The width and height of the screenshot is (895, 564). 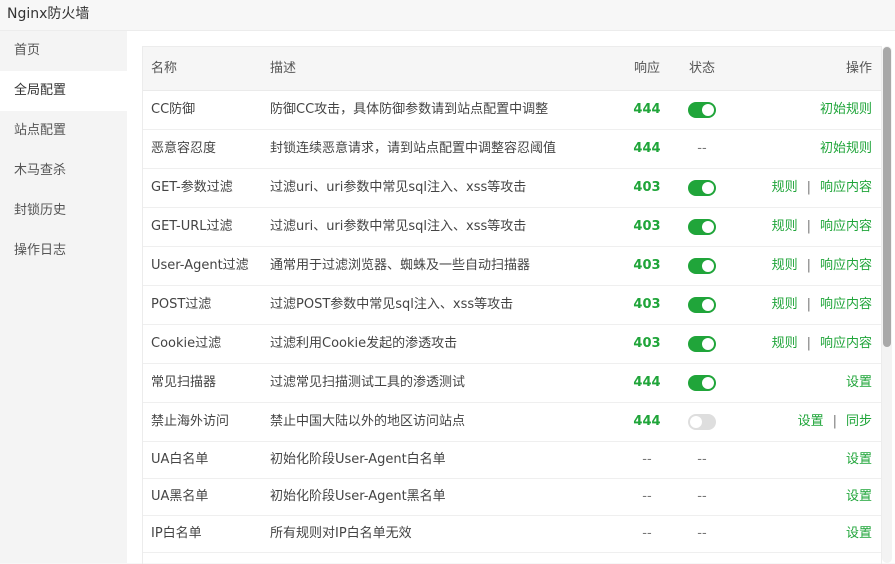 I want to click on table-header: 名称 描述 响应 状态 操作, so click(x=512, y=69).